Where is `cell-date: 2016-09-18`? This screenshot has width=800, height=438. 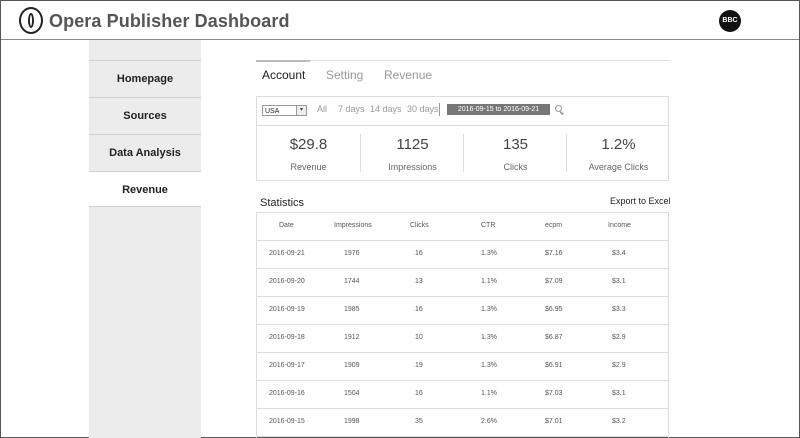
cell-date: 2016-09-18 is located at coordinates (287, 337).